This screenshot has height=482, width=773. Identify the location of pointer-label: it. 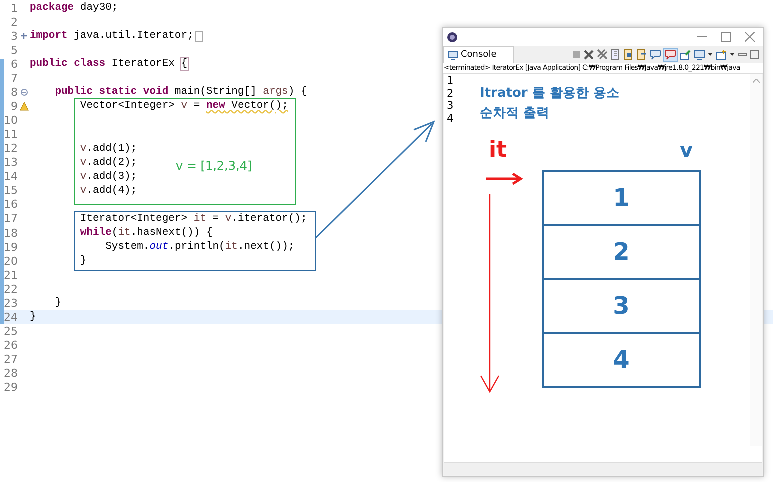
(498, 151).